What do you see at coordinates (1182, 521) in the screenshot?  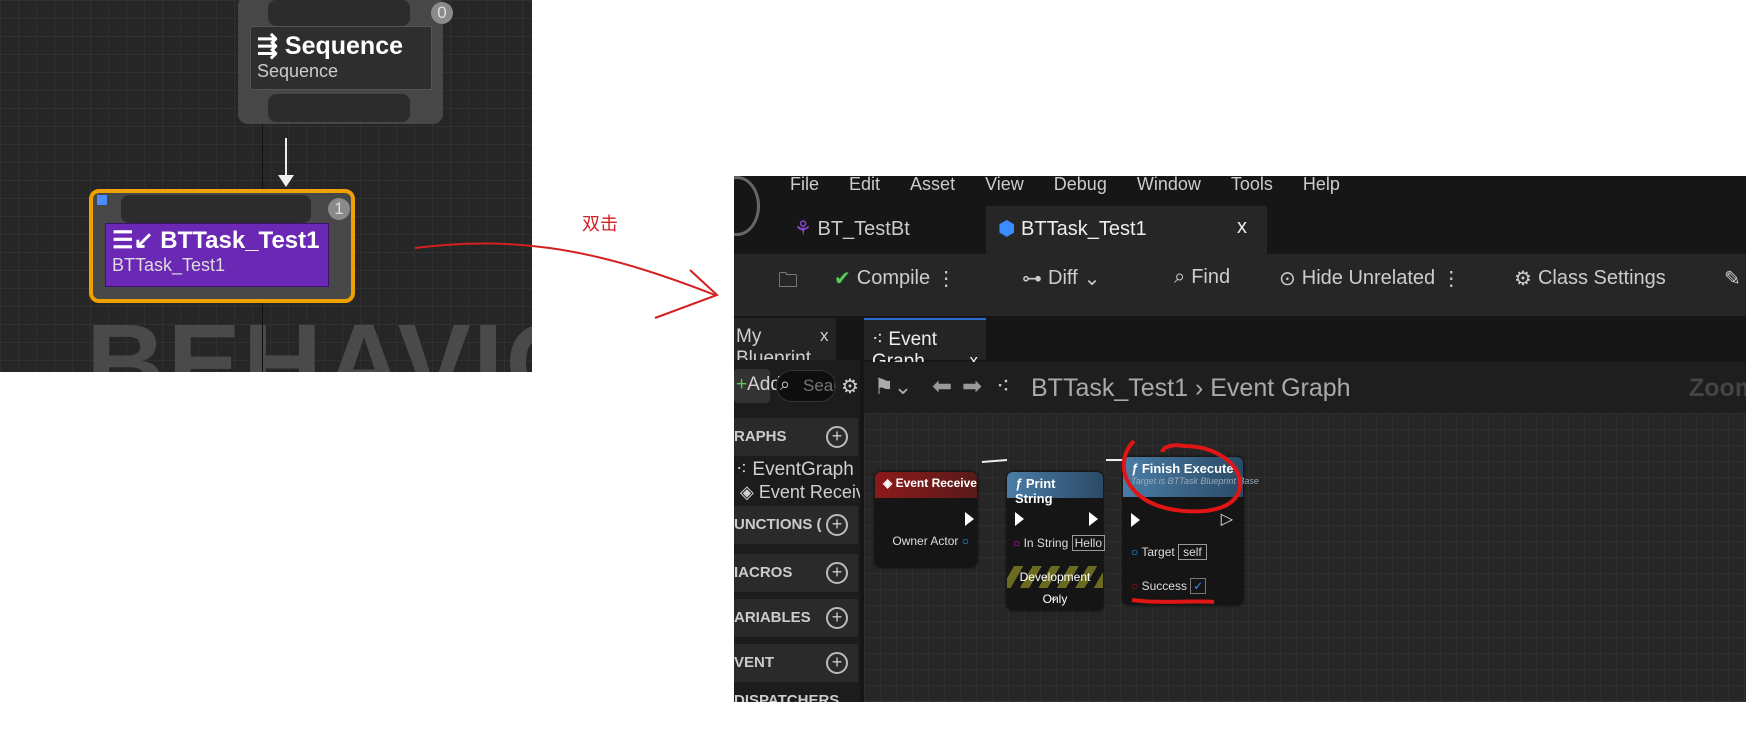 I see `annotation-circle` at bounding box center [1182, 521].